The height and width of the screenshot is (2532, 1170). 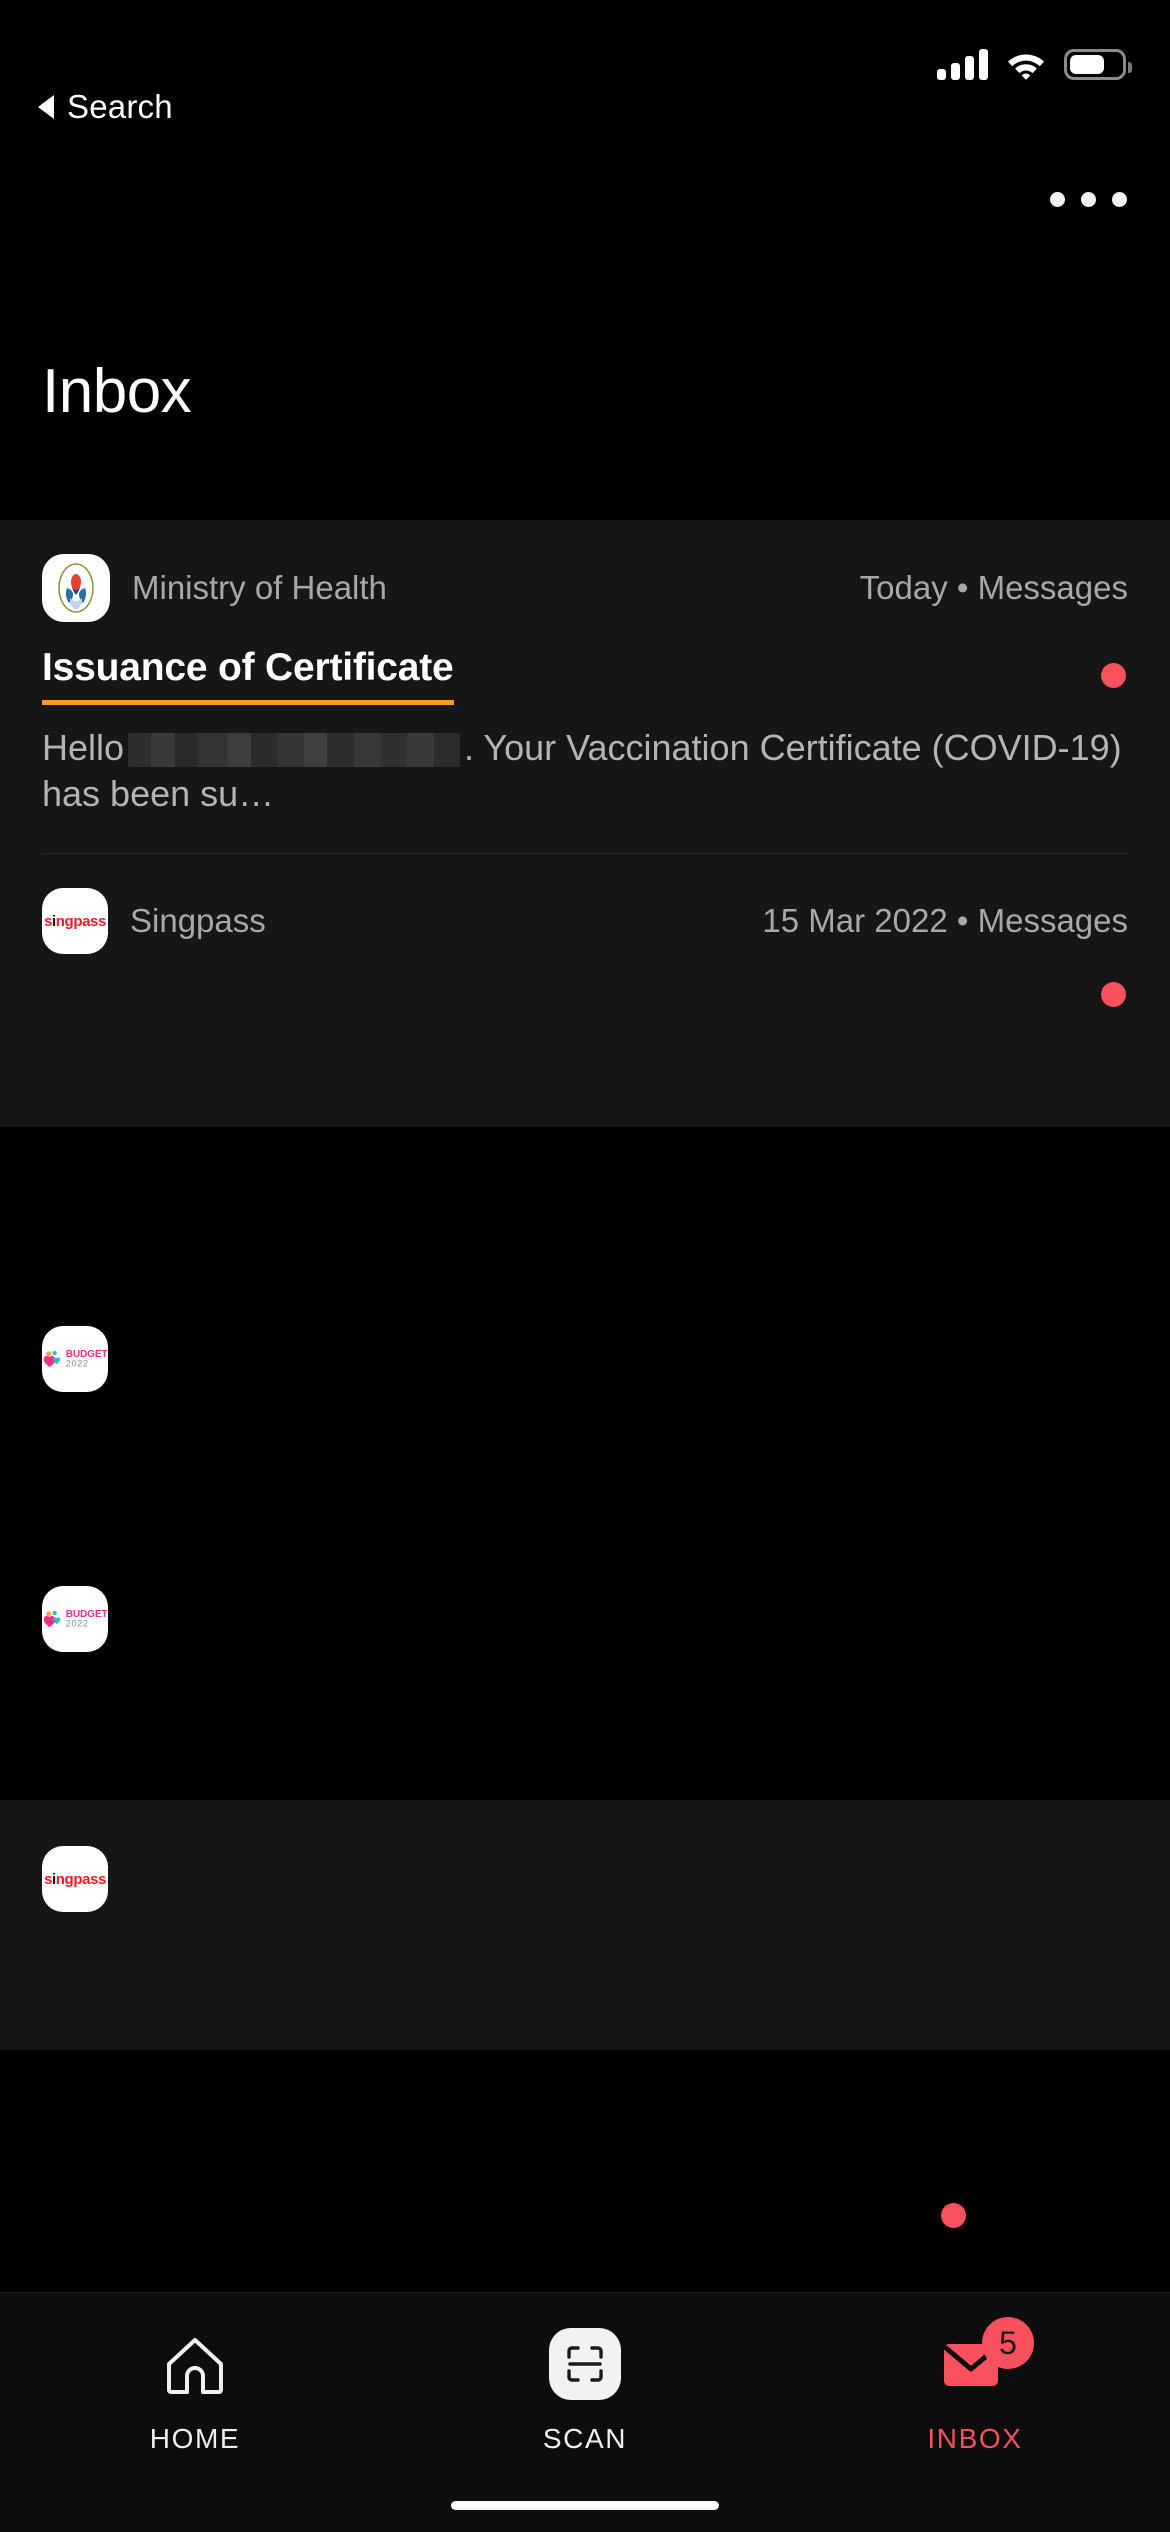 I want to click on bottom-tab-bar: HOME SCAN 5 INBOX, so click(x=585, y=2367).